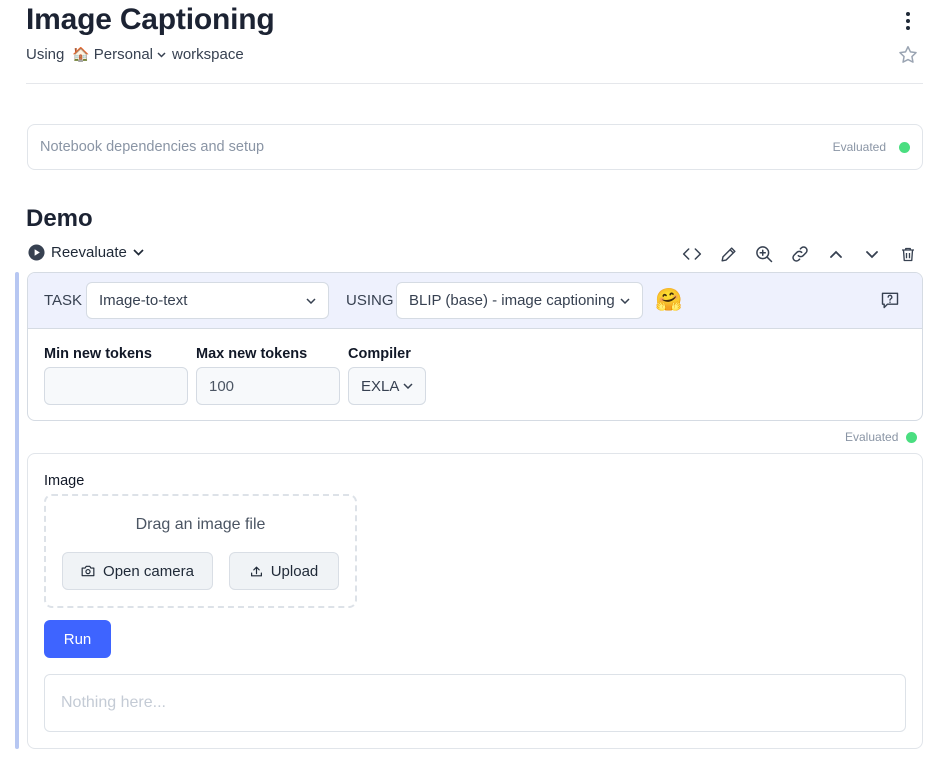 This screenshot has width=940, height=760. What do you see at coordinates (256, 571) in the screenshot?
I see `upload-icon` at bounding box center [256, 571].